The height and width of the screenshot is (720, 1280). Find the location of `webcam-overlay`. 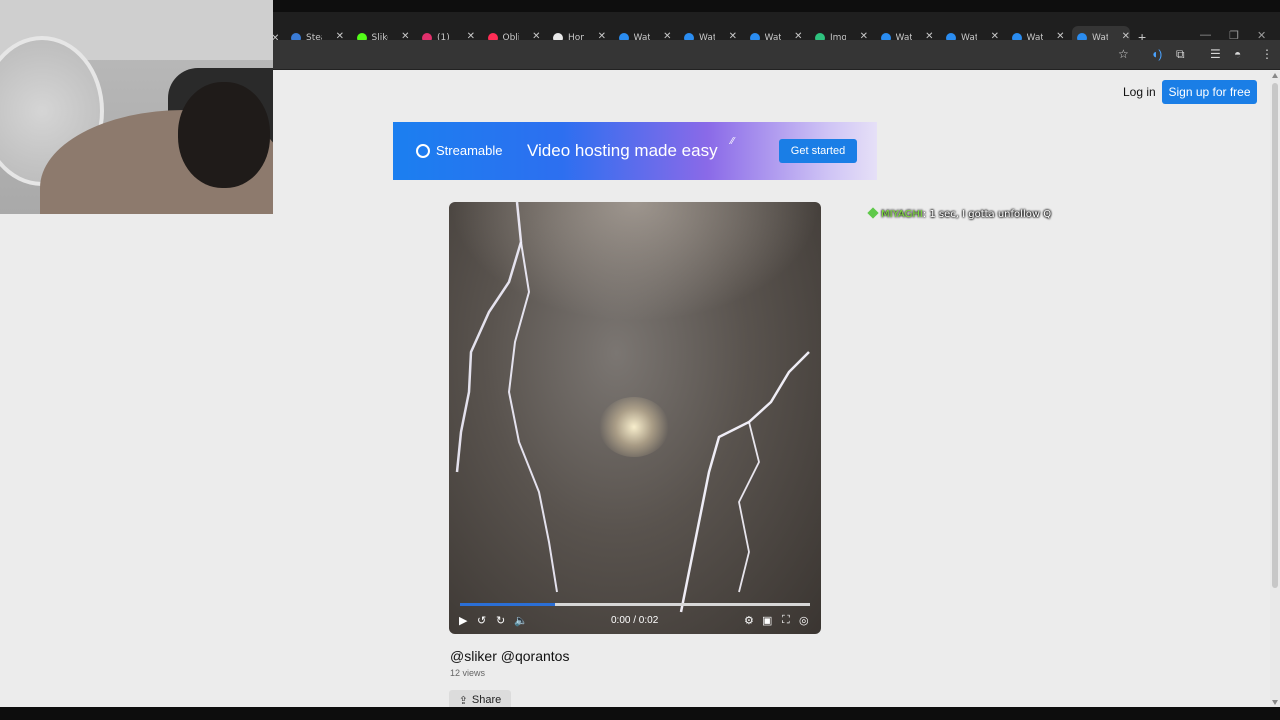

webcam-overlay is located at coordinates (136, 107).